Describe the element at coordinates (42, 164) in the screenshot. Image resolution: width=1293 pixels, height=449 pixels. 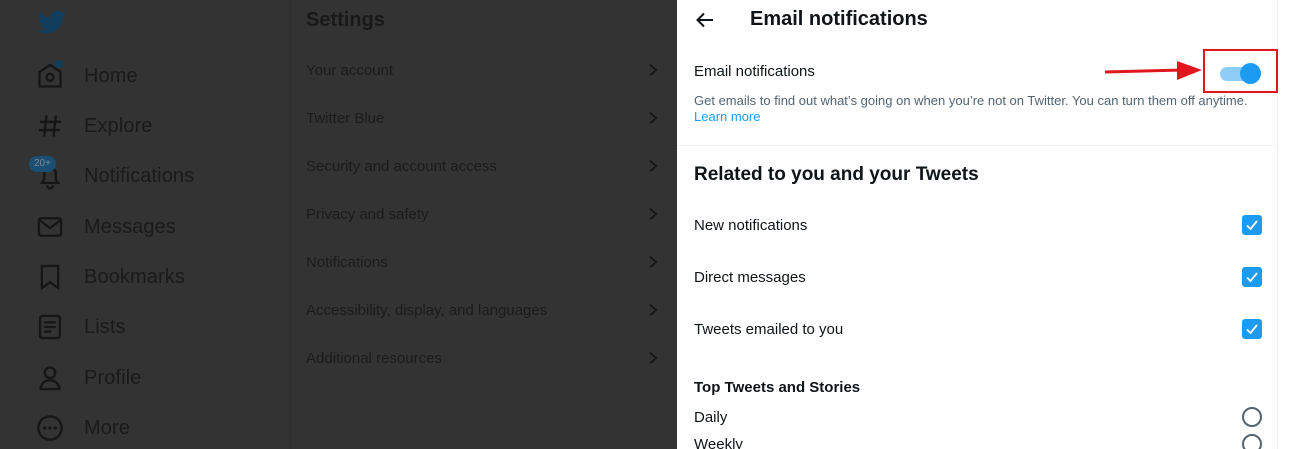
I see `notifications-badge: 20+` at that location.